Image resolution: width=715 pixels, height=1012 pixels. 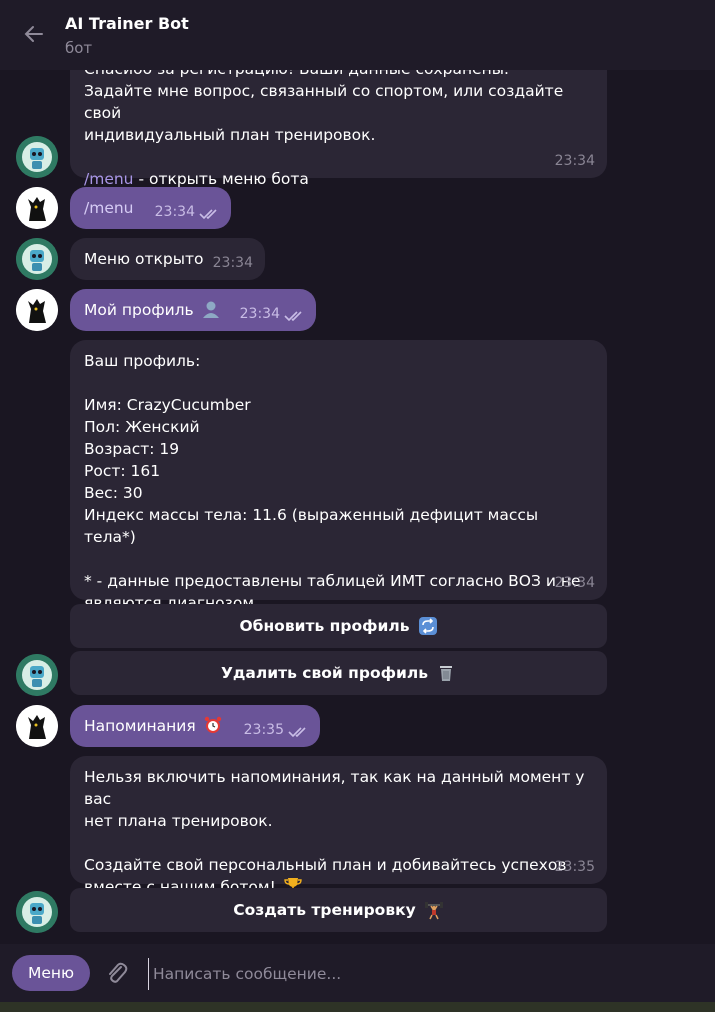 I want to click on user-message-menu: /menu 23:34, so click(x=150, y=208).